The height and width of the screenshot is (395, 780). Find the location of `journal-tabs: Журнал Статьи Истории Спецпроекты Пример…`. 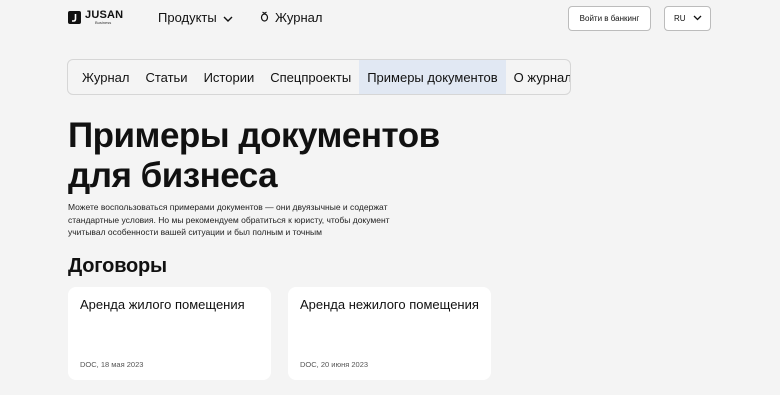

journal-tabs: Журнал Статьи Истории Спецпроекты Пример… is located at coordinates (319, 77).